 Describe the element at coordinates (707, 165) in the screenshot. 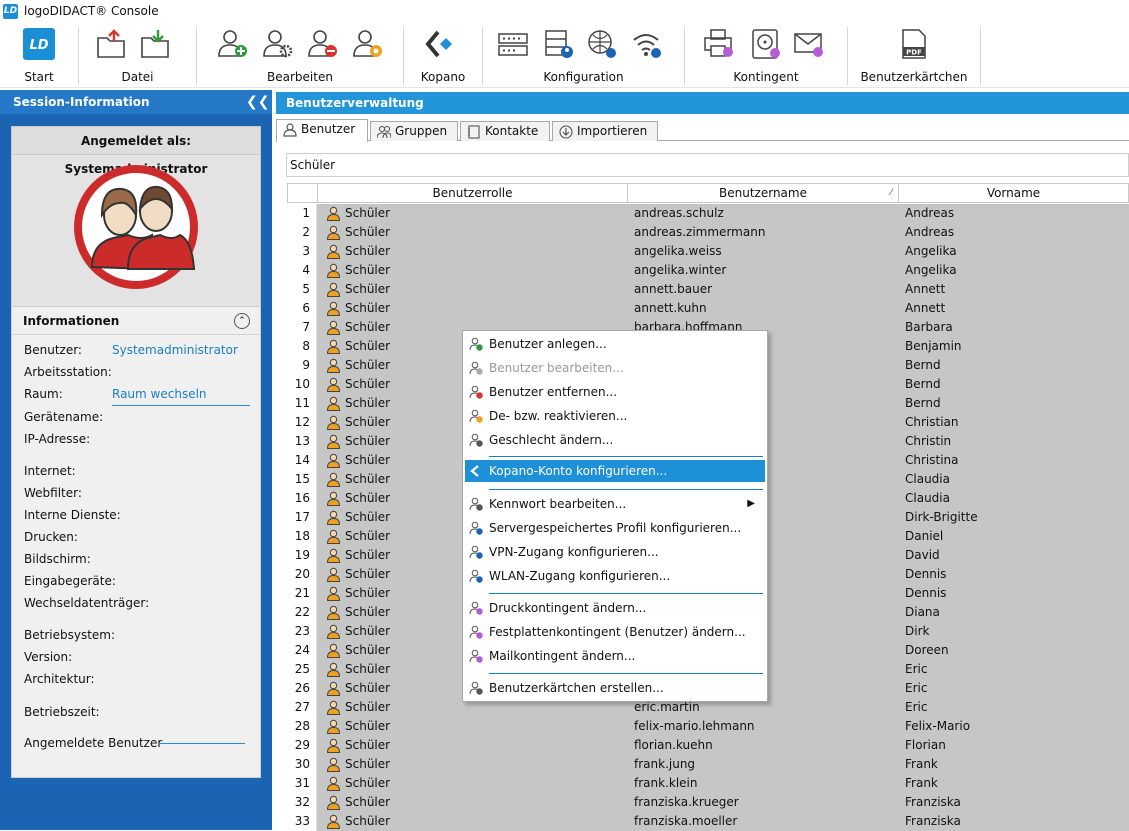

I see `role-filter-field: Schüler` at that location.